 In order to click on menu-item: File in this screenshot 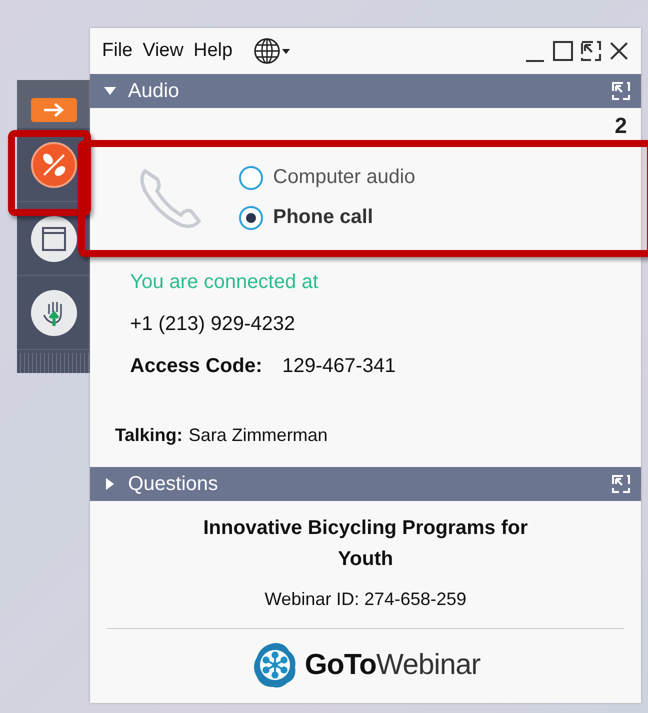, I will do `click(117, 51)`.